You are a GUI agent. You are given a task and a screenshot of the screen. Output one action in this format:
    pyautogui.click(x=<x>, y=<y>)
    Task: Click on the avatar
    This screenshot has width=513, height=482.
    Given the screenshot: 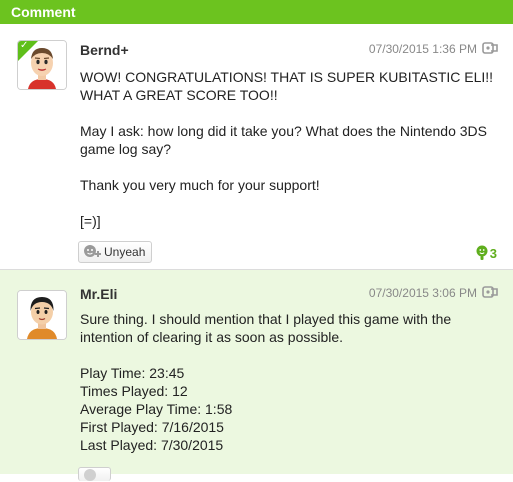 What is the action you would take?
    pyautogui.click(x=42, y=315)
    